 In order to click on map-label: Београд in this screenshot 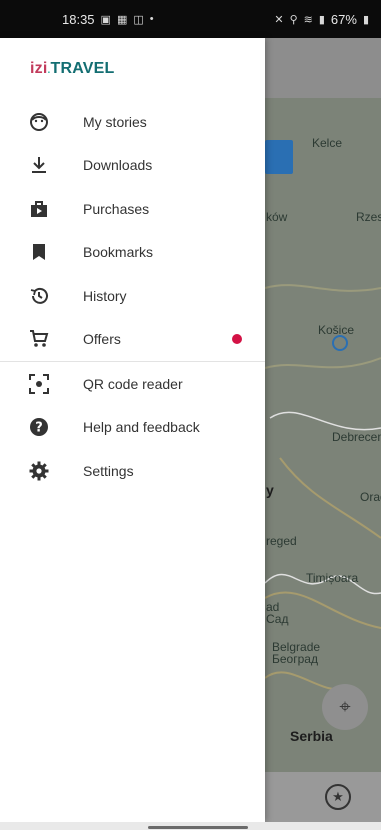, I will do `click(295, 659)`.